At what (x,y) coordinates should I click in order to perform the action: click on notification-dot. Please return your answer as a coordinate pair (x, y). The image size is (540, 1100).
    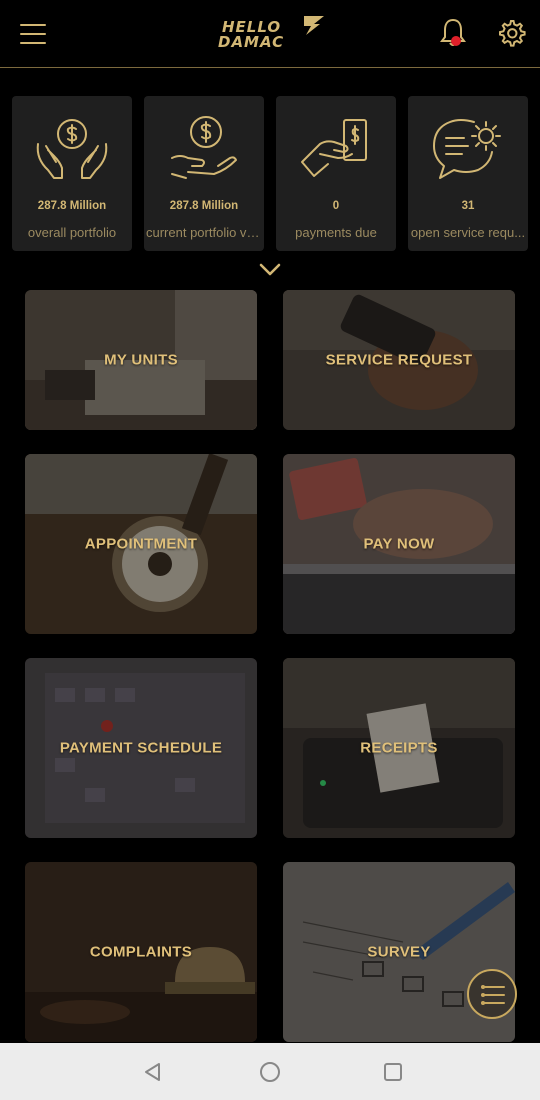
    Looking at the image, I should click on (456, 41).